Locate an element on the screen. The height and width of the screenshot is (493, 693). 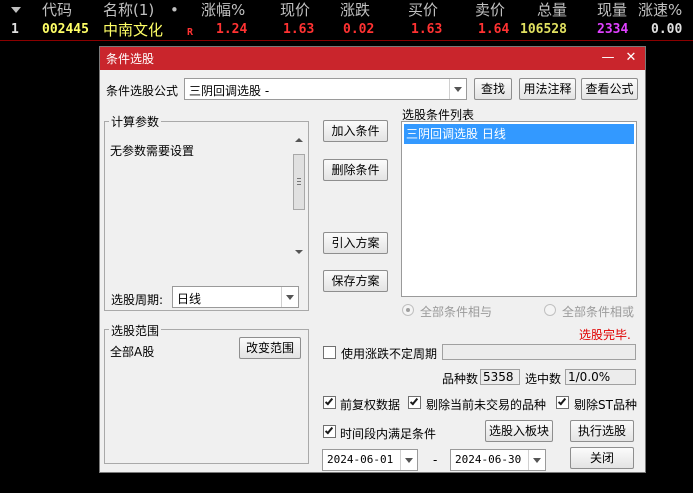
radio-or-label: 全部条件相或 is located at coordinates (598, 312).